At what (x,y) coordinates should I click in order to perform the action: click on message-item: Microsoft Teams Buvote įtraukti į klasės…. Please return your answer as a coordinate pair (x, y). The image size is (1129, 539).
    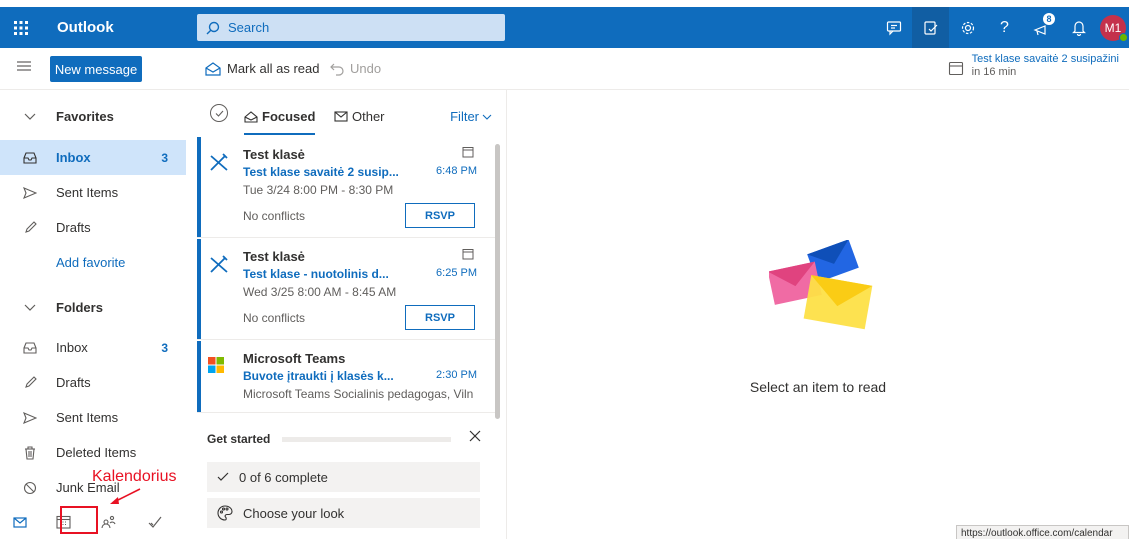
    Looking at the image, I should click on (347, 377).